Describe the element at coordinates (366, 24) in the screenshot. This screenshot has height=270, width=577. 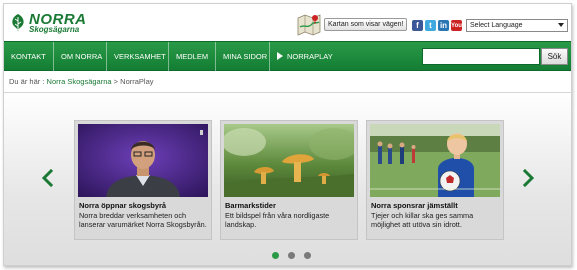
I see `map-button-label: Kartan som visar vägen!` at that location.